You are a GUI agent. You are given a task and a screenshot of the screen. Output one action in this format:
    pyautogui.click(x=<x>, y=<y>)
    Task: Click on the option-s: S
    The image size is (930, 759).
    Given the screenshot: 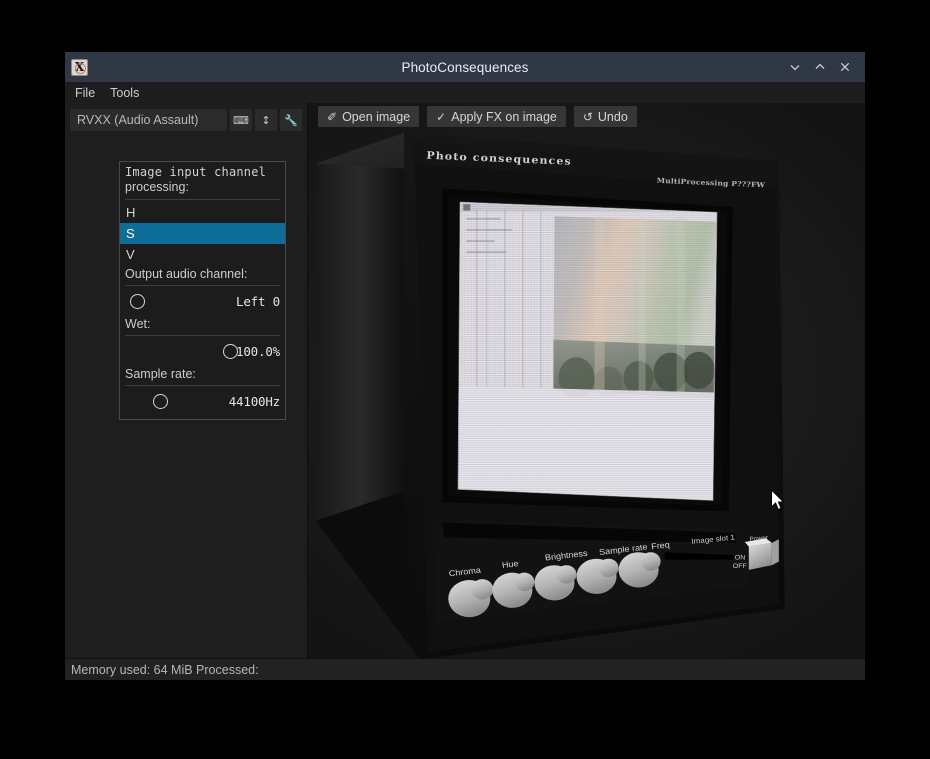 What is the action you would take?
    pyautogui.click(x=202, y=233)
    